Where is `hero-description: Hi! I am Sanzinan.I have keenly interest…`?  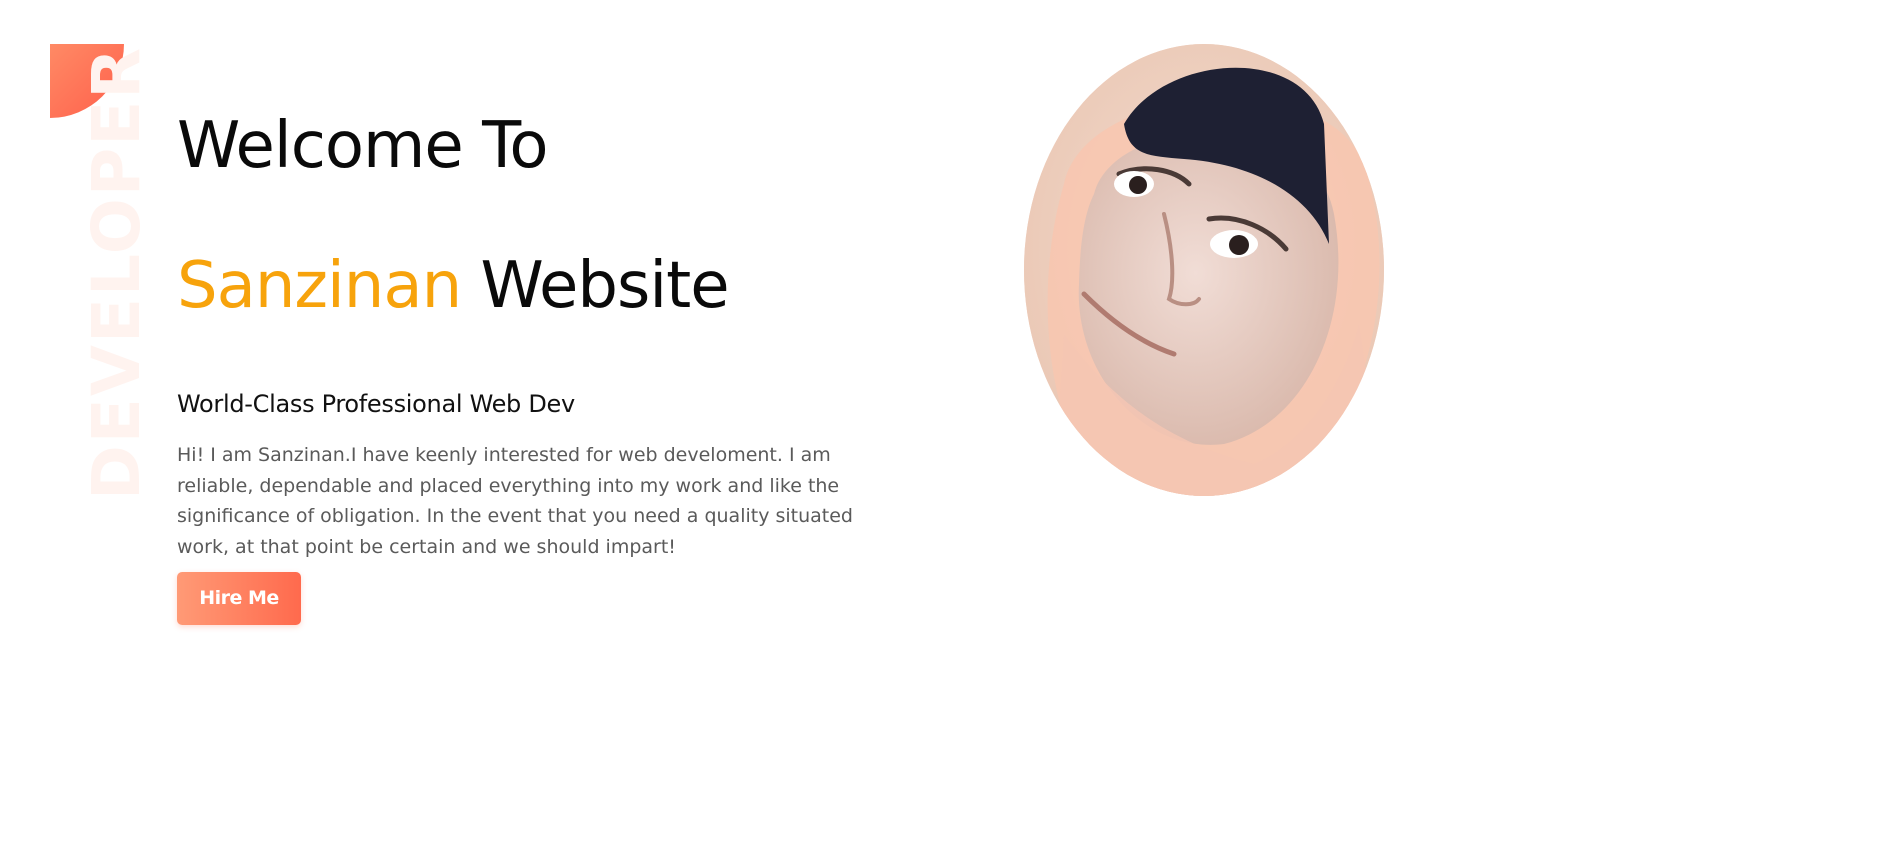
hero-description: Hi! I am Sanzinan.I have keenly interest… is located at coordinates (515, 501).